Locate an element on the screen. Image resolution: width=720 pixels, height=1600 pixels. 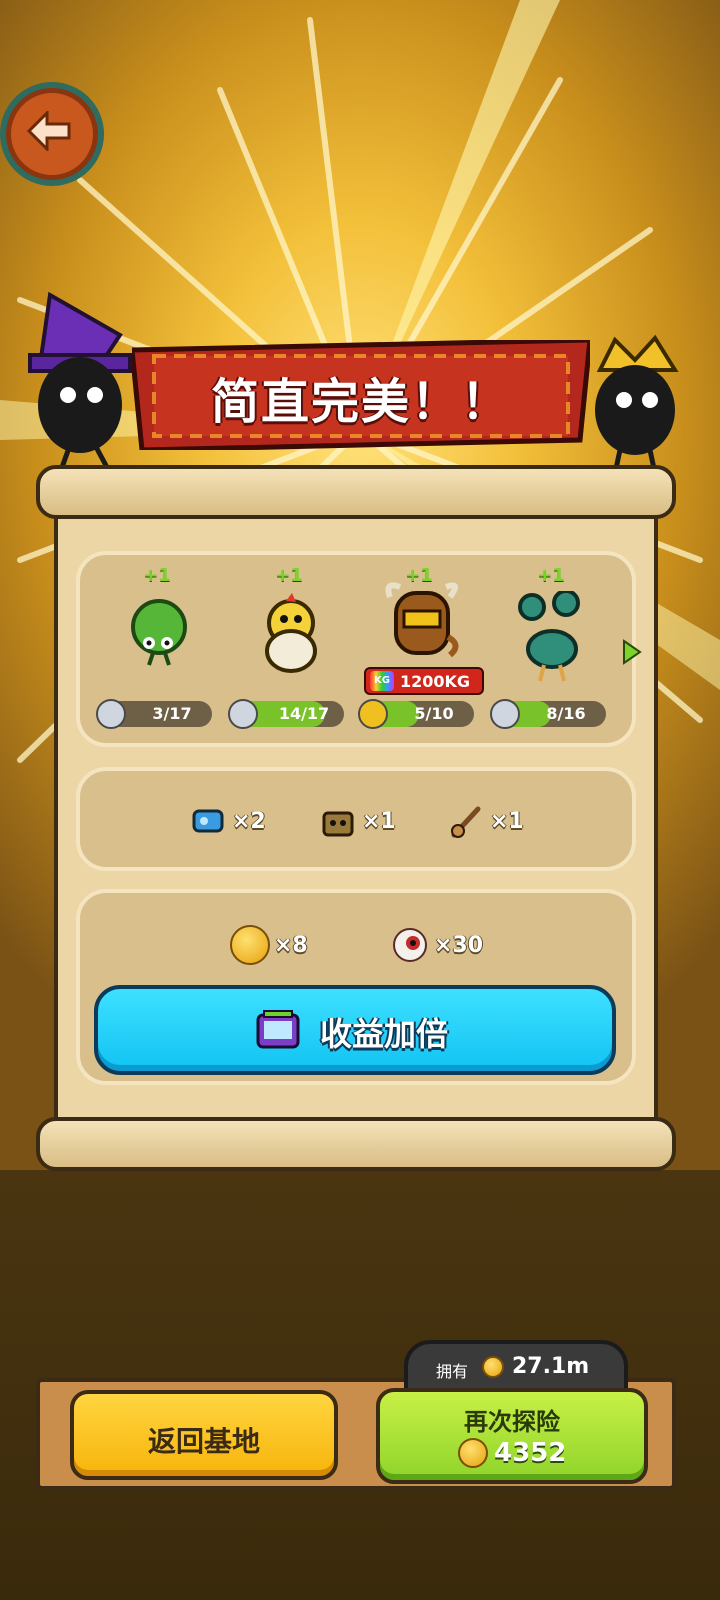
progress-text: 14/17 is located at coordinates (304, 713).